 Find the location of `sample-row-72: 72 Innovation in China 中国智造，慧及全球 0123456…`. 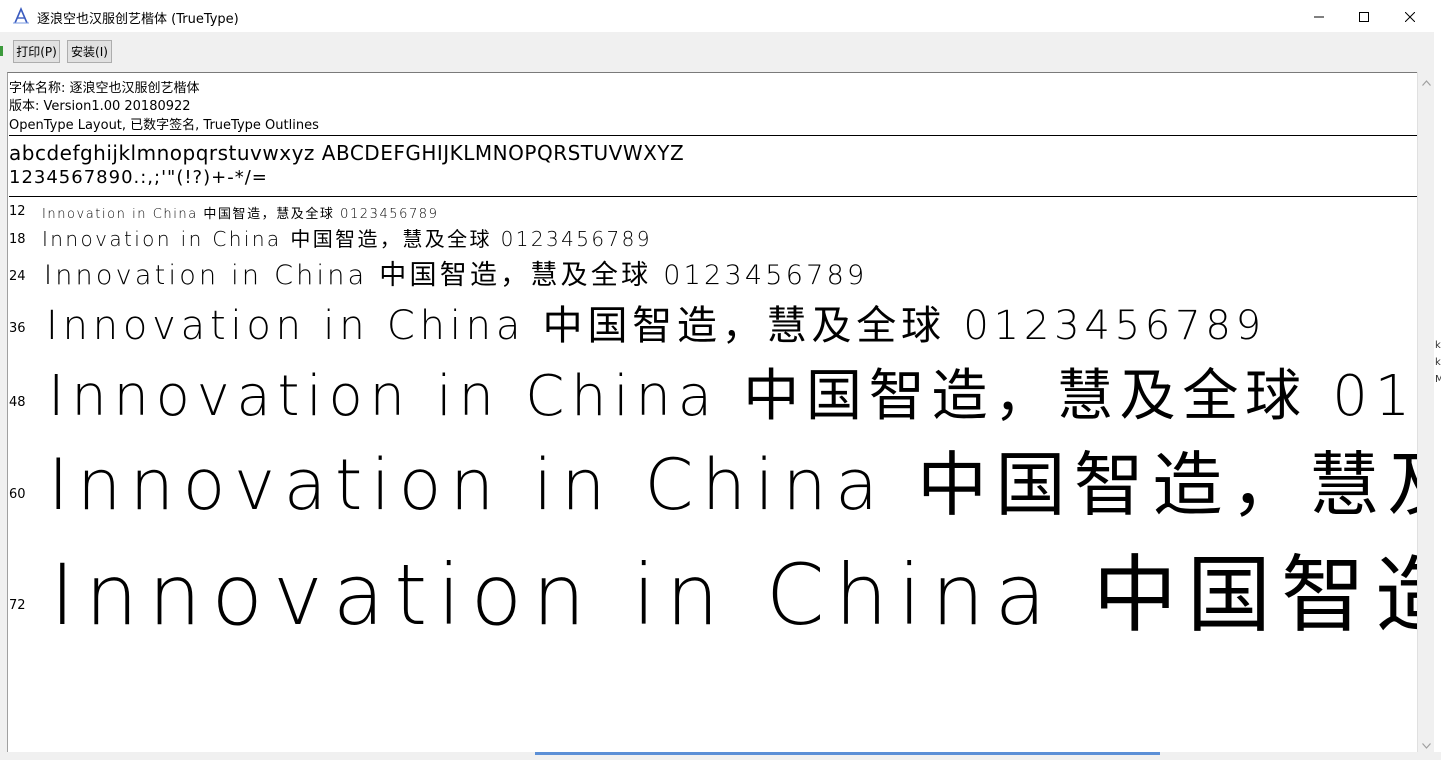

sample-row-72: 72 Innovation in China 中国智造，慧及全球 0123456… is located at coordinates (712, 583).